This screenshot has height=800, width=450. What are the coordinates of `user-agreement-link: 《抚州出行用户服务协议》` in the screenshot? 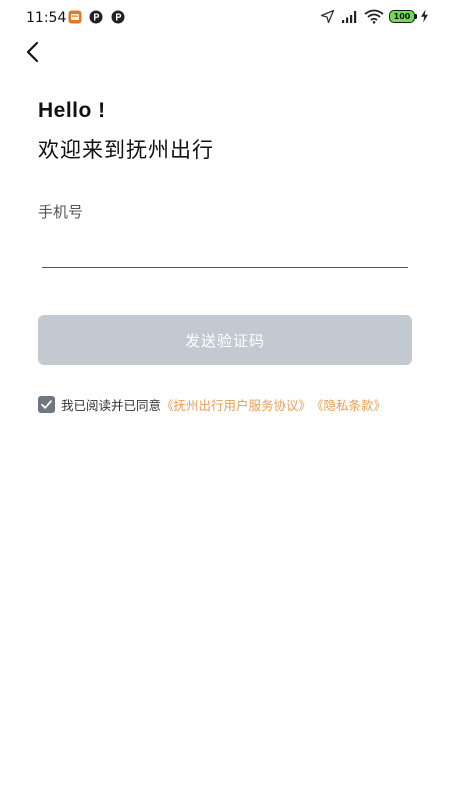 It's located at (236, 404).